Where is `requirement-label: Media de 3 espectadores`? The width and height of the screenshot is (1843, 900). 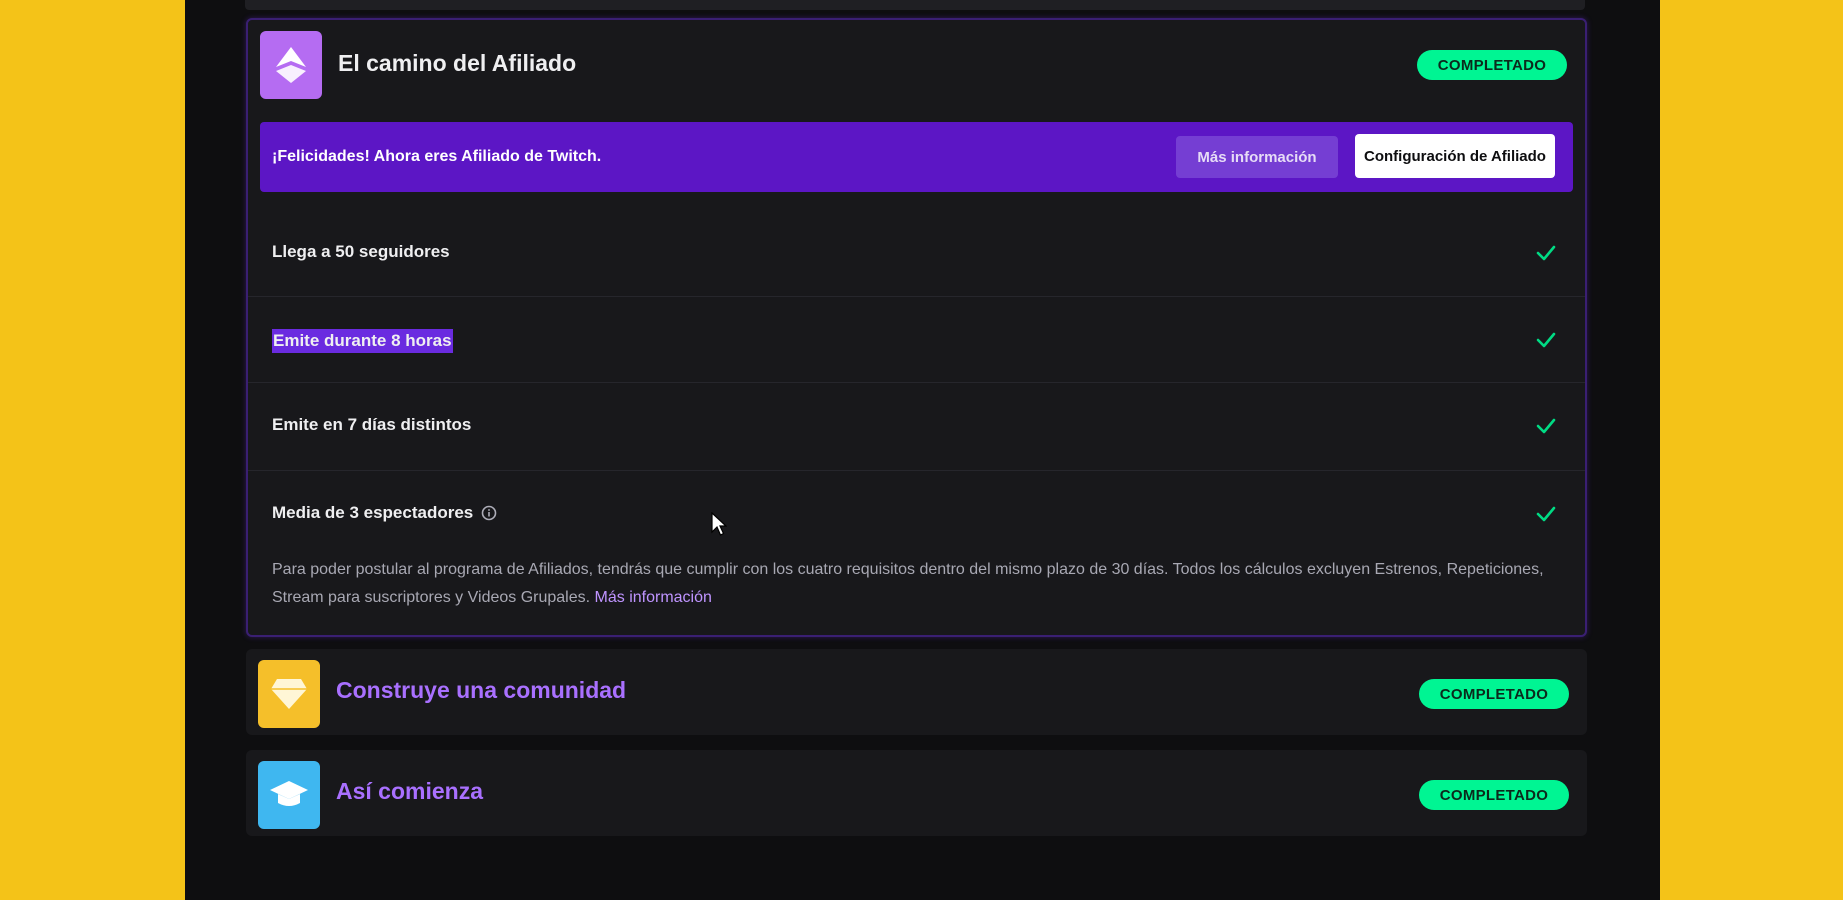
requirement-label: Media de 3 espectadores is located at coordinates (384, 513).